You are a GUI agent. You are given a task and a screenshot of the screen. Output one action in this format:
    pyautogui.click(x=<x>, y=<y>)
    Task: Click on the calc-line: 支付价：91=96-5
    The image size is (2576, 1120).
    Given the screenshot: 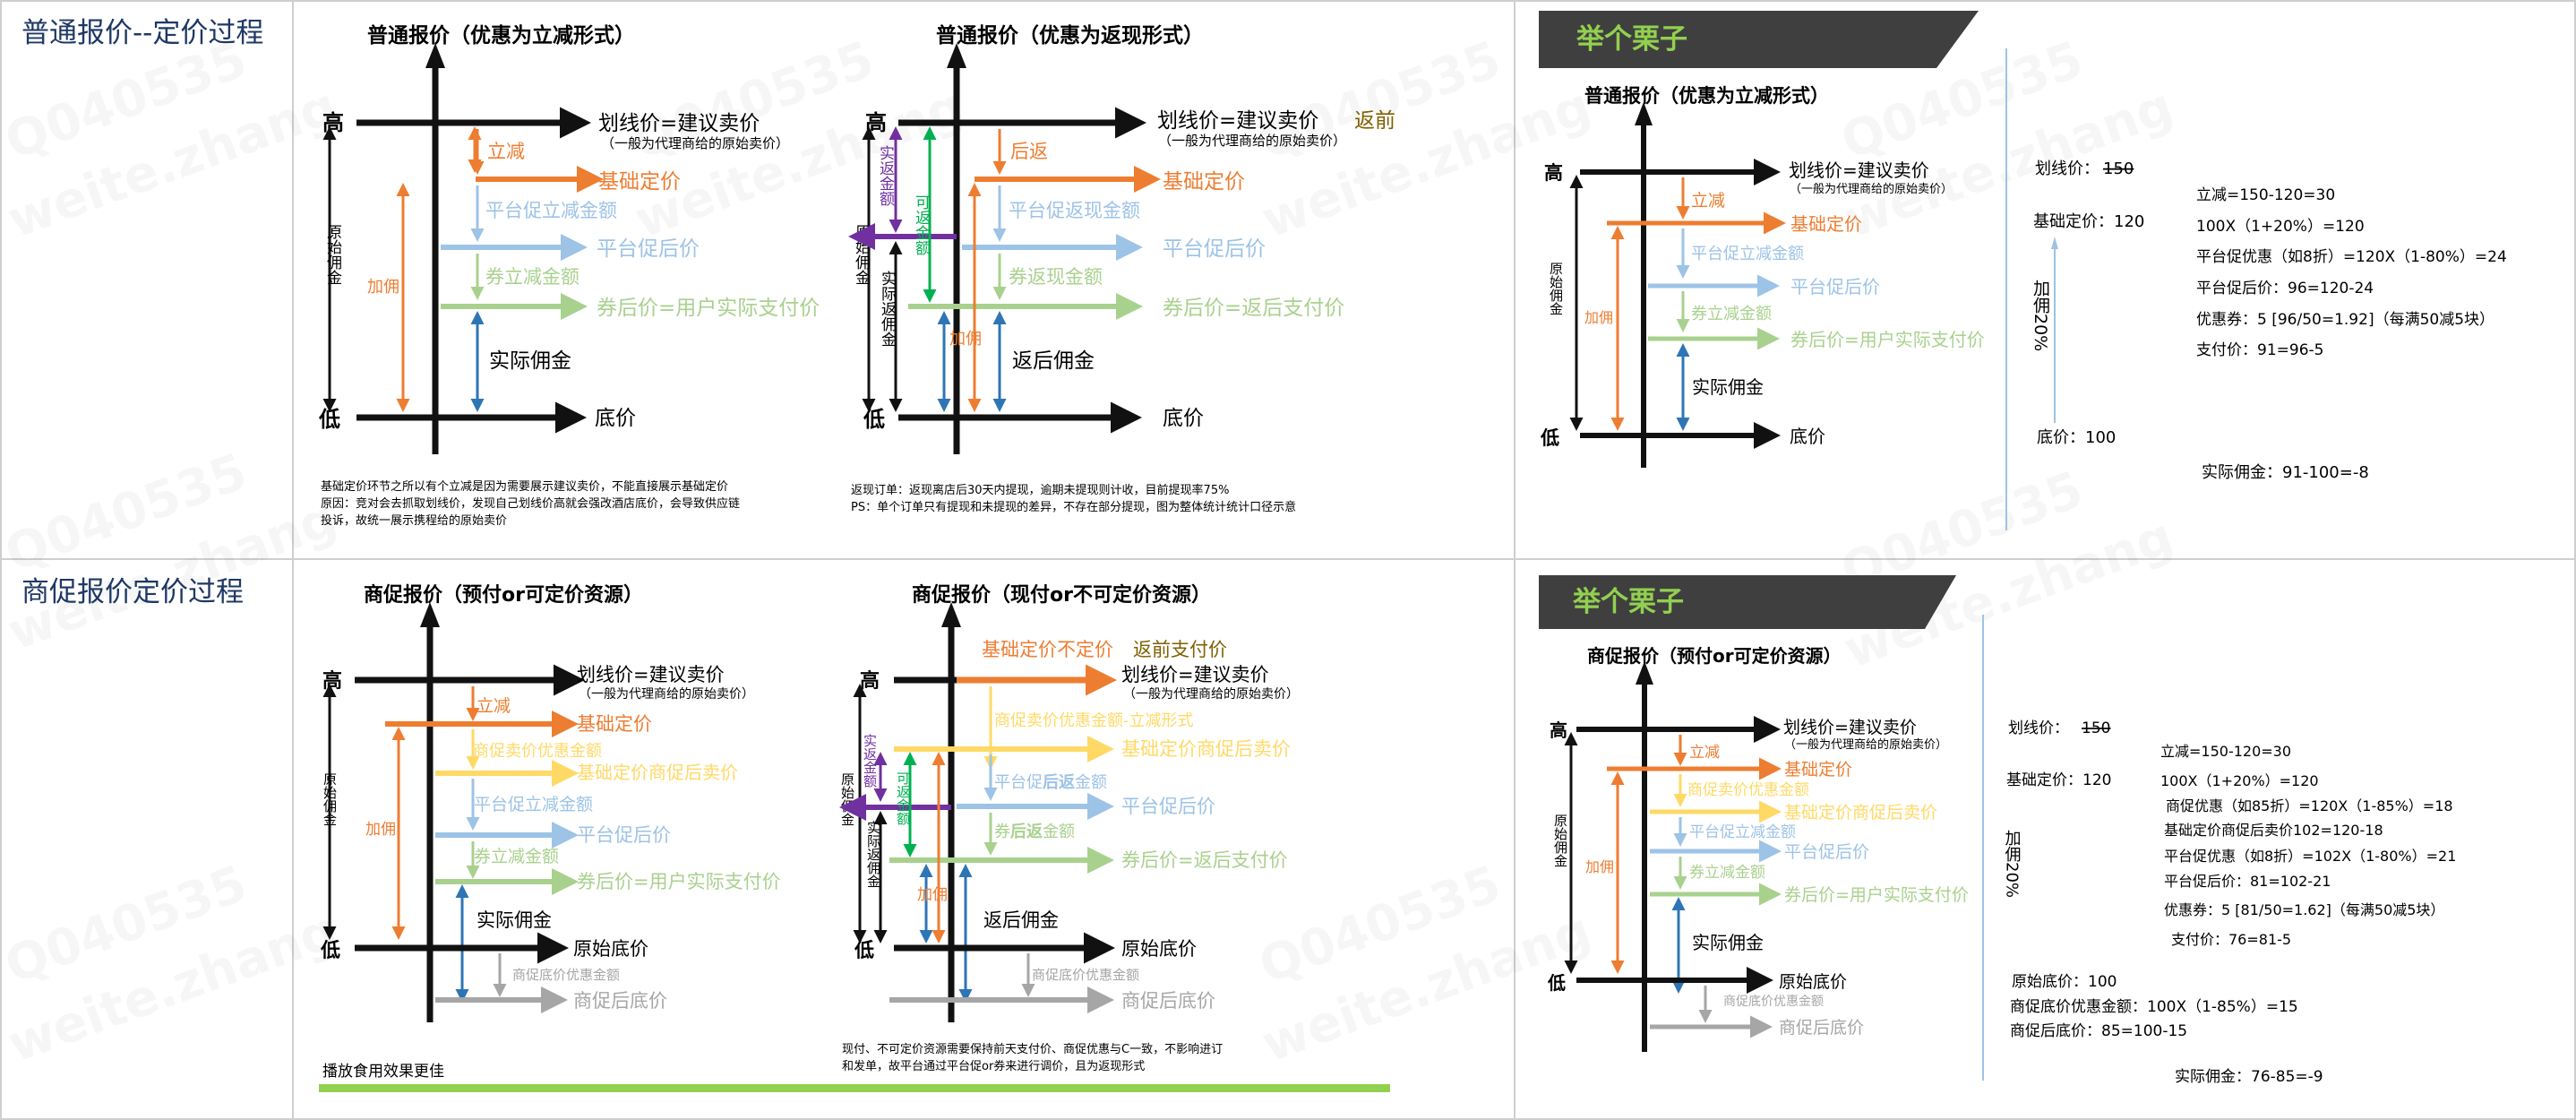 What is the action you would take?
    pyautogui.click(x=2259, y=350)
    